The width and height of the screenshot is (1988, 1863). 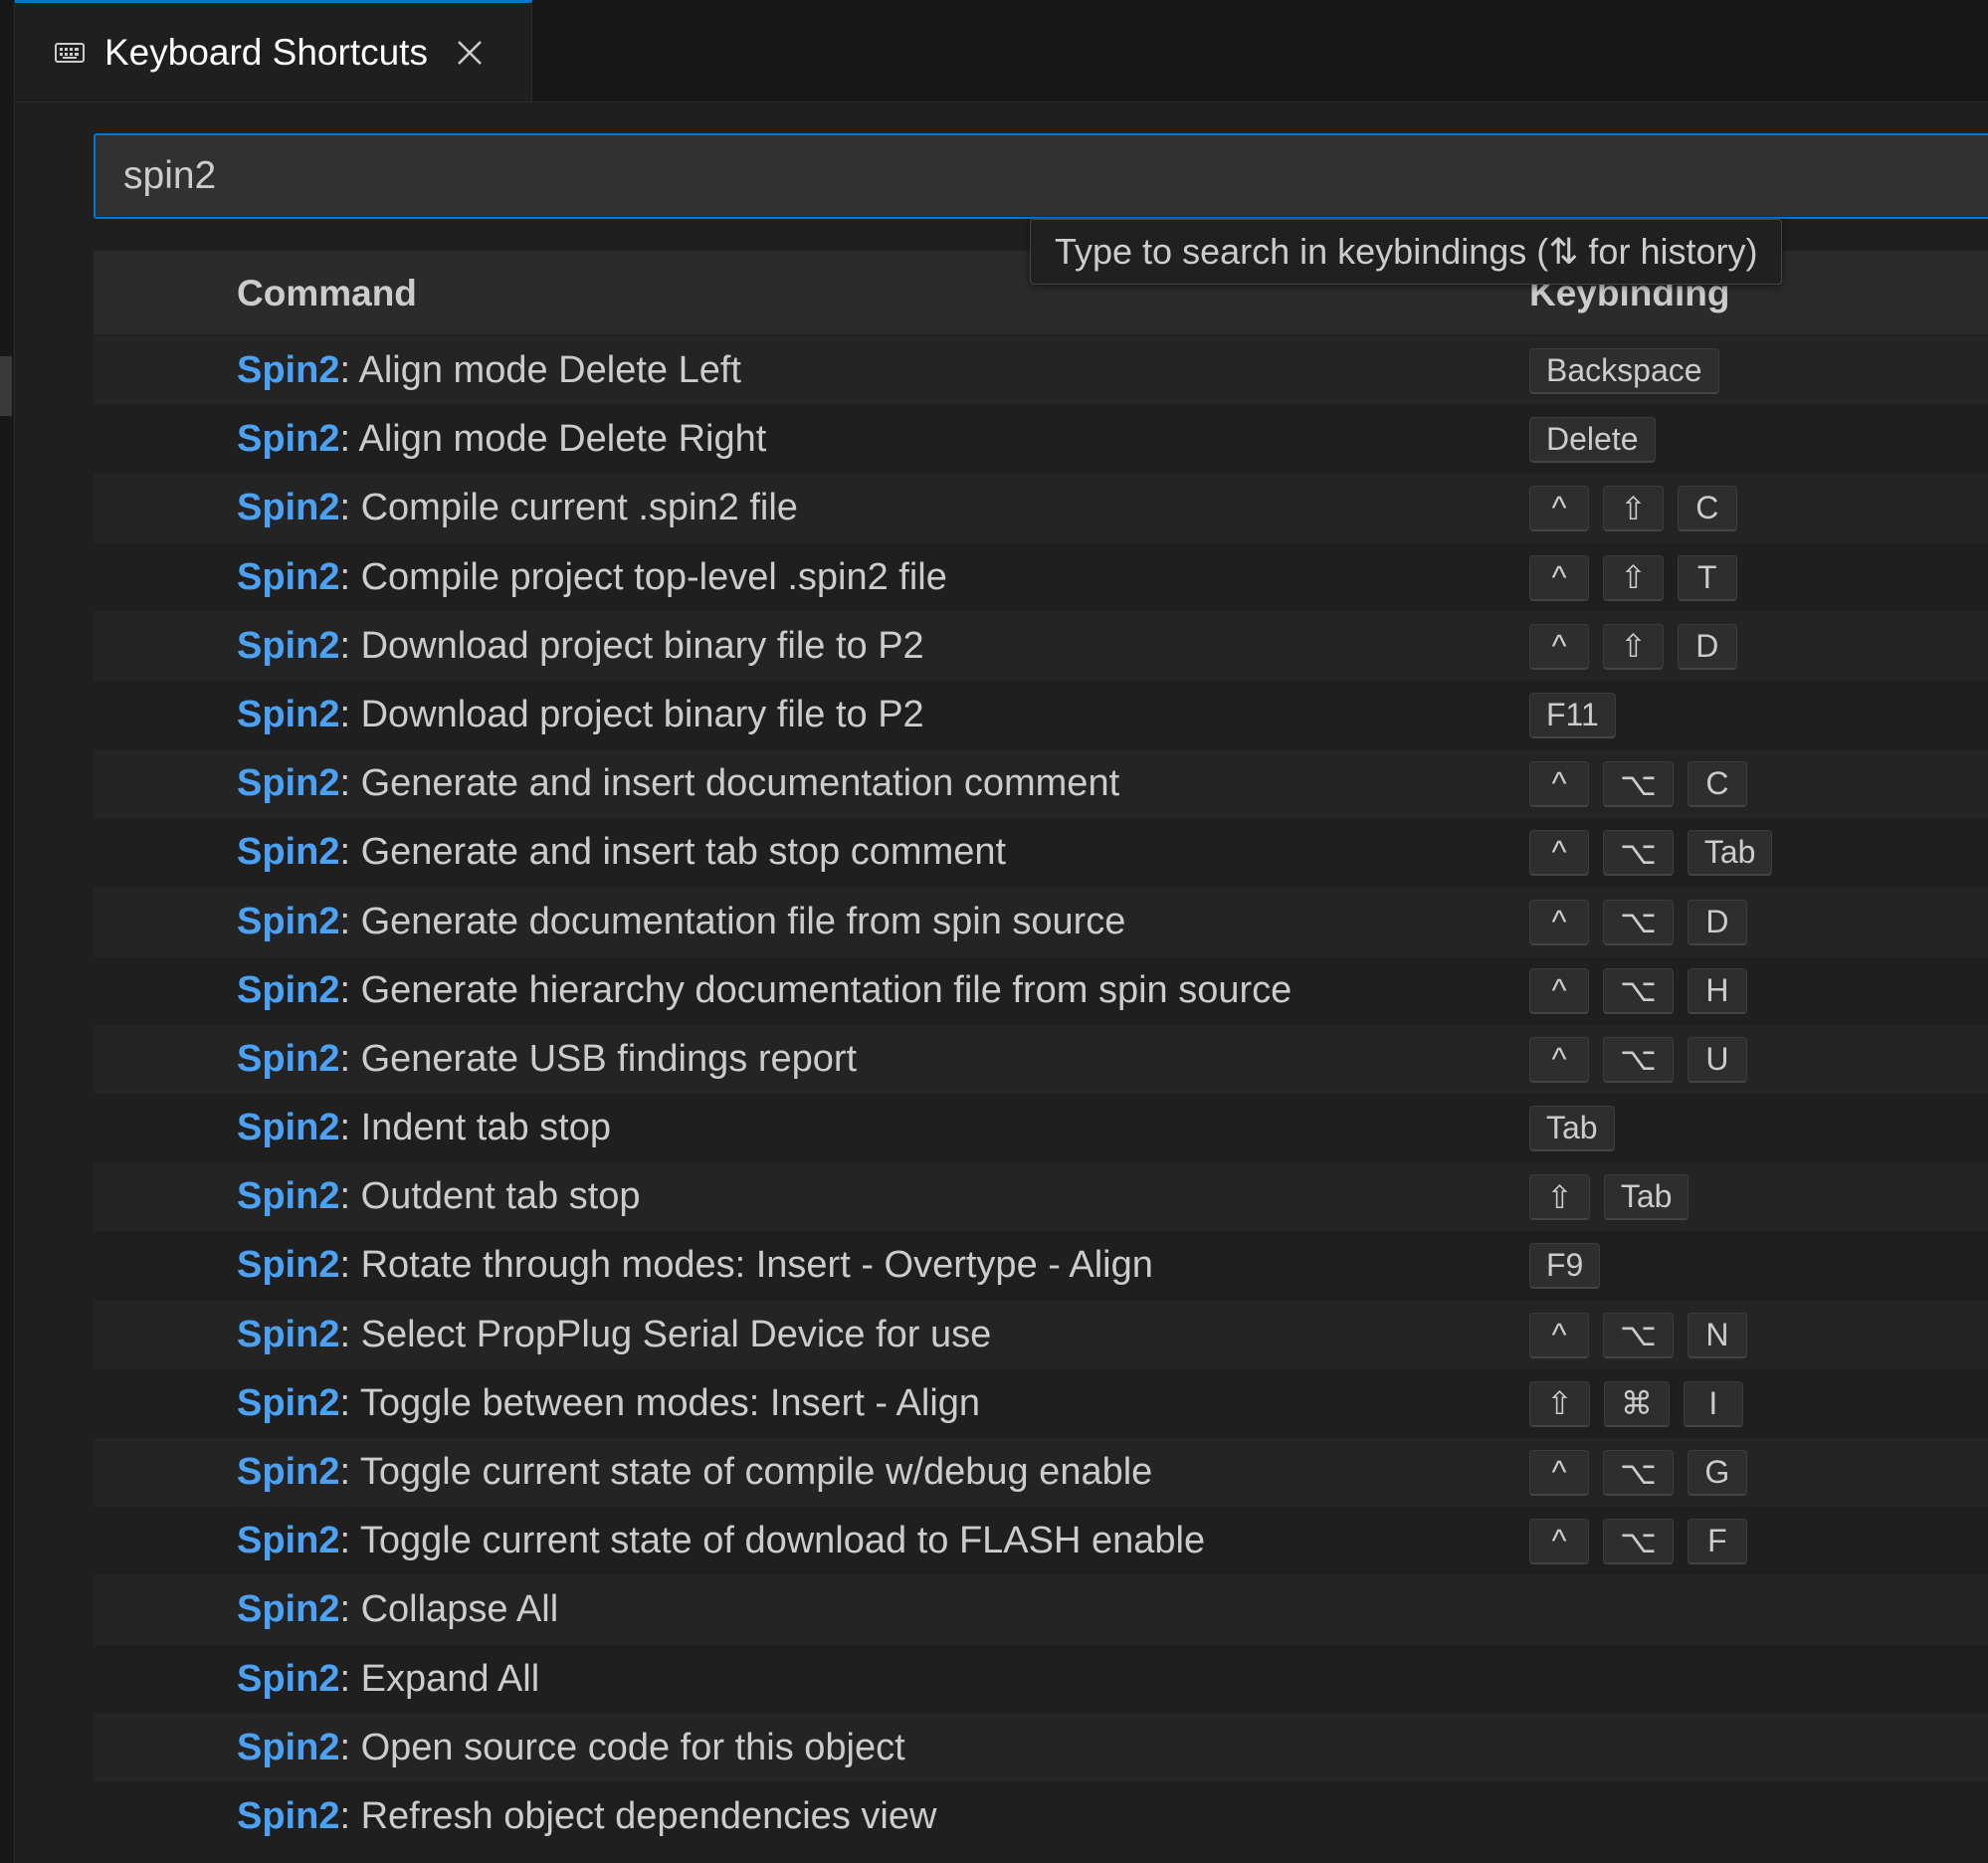 I want to click on table-row: Spin2: Compile current .spin2 file ^ ⇧ C, so click(x=1041, y=508).